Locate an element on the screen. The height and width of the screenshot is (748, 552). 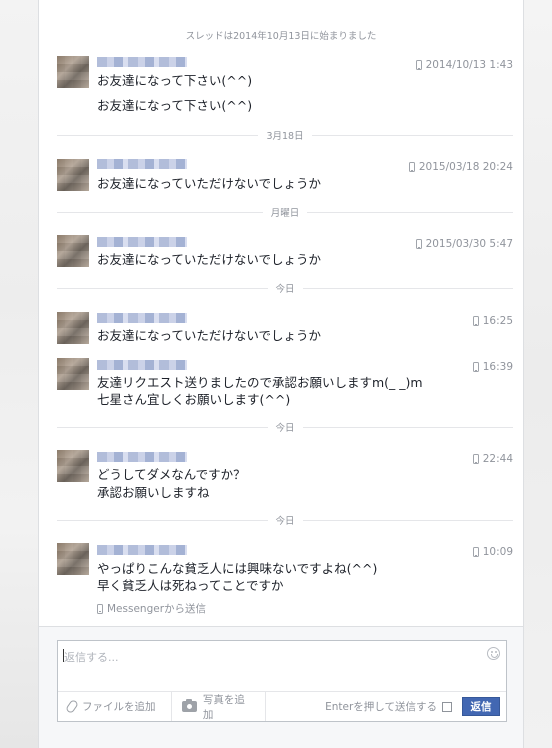
enter-to-send-checkbox is located at coordinates (447, 706).